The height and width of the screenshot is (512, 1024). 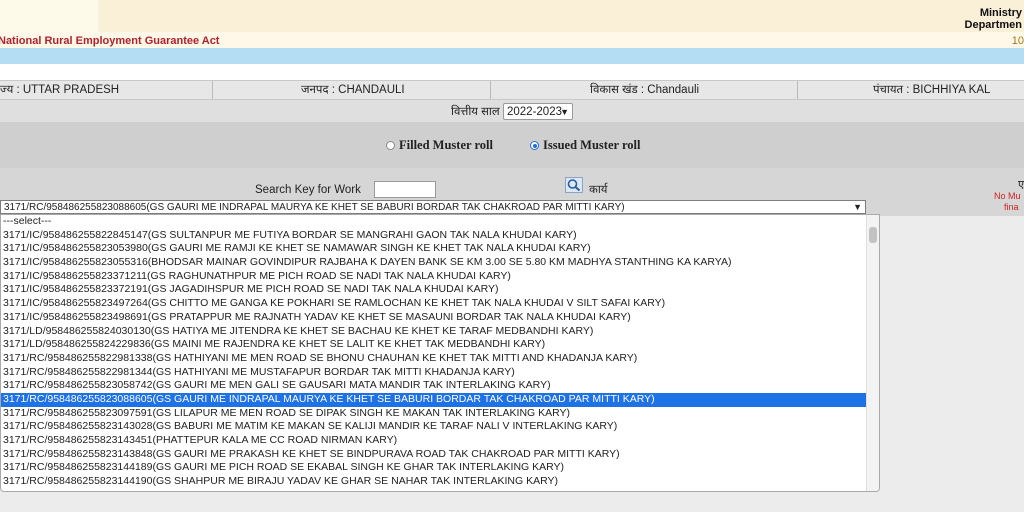 I want to click on spacer, so click(x=512, y=72).